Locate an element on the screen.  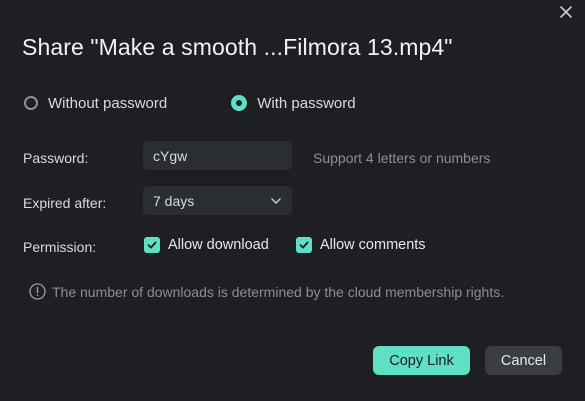
checkbox-label: Allow comments is located at coordinates (373, 245).